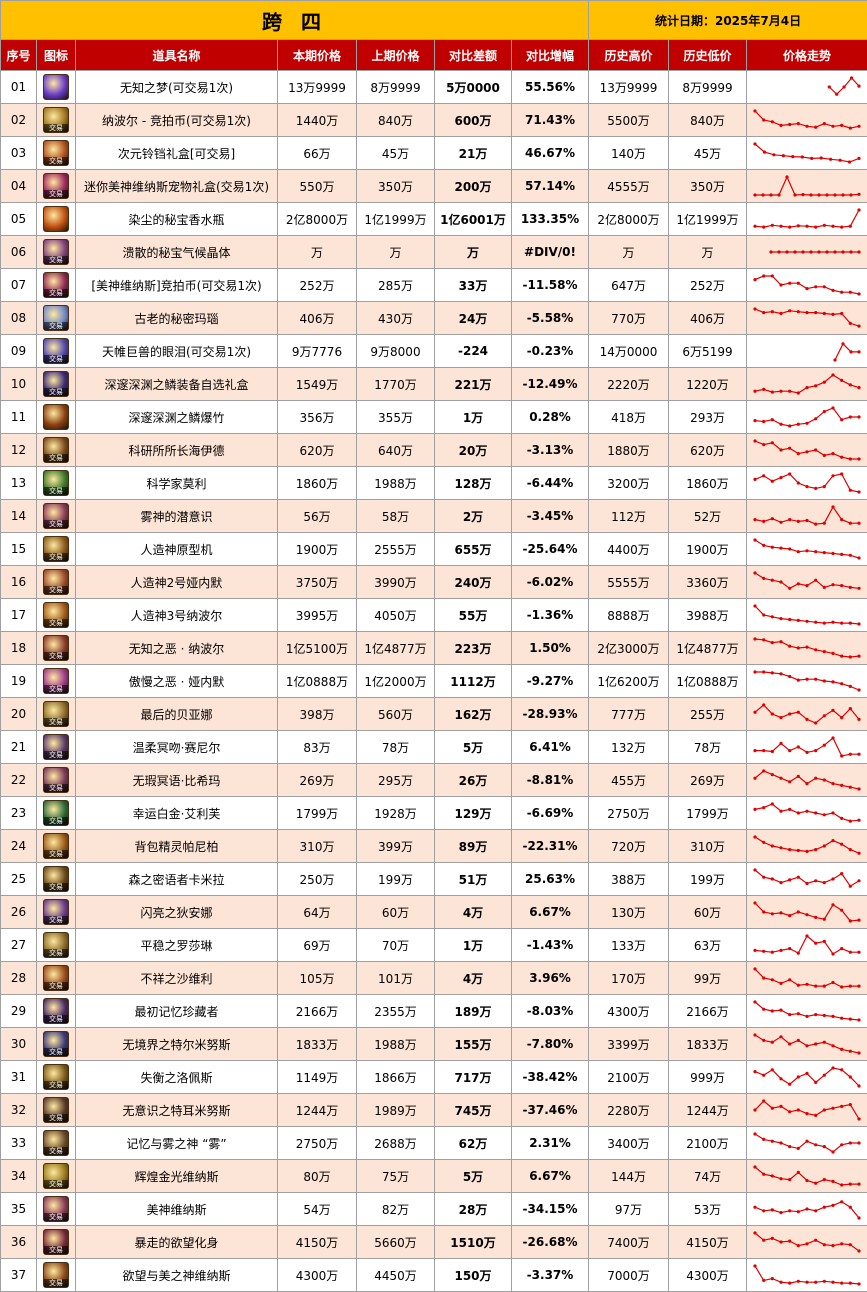  Describe the element at coordinates (433, 1209) in the screenshot. I see `table-row: 35 交易 美神维纳斯 54万 82万 28万 -34.15% 97万 53万` at that location.